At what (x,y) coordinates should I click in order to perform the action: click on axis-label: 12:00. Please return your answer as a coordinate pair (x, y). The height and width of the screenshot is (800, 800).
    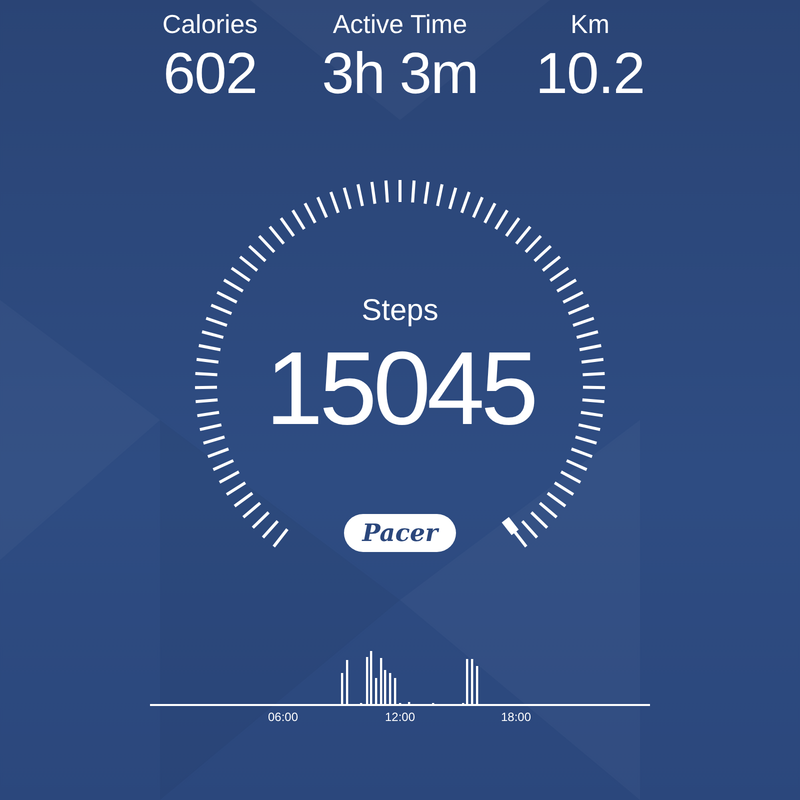
    Looking at the image, I should click on (400, 717).